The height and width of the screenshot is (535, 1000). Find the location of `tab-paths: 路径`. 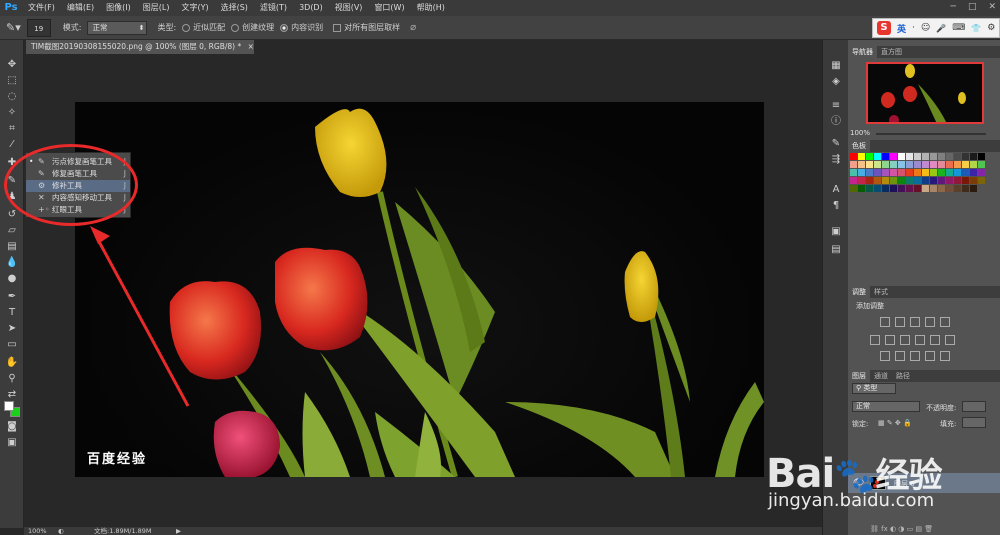

tab-paths: 路径 is located at coordinates (903, 376).